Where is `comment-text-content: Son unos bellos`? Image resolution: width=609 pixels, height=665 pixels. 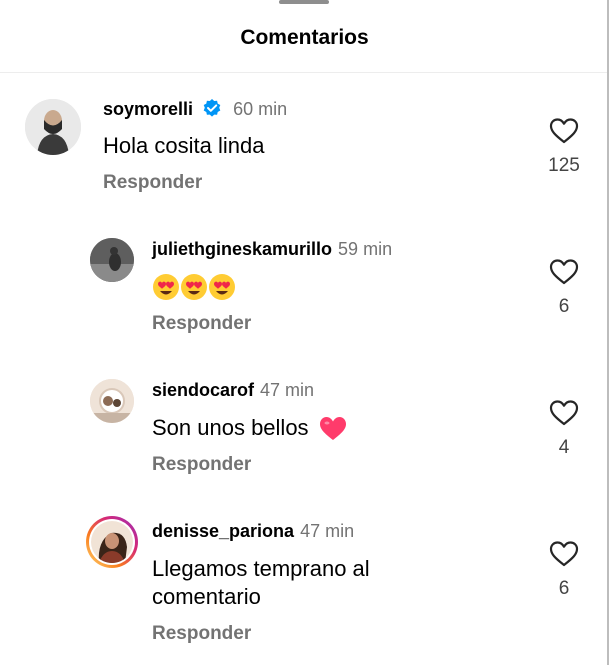
comment-text-content: Son unos bellos is located at coordinates (230, 427).